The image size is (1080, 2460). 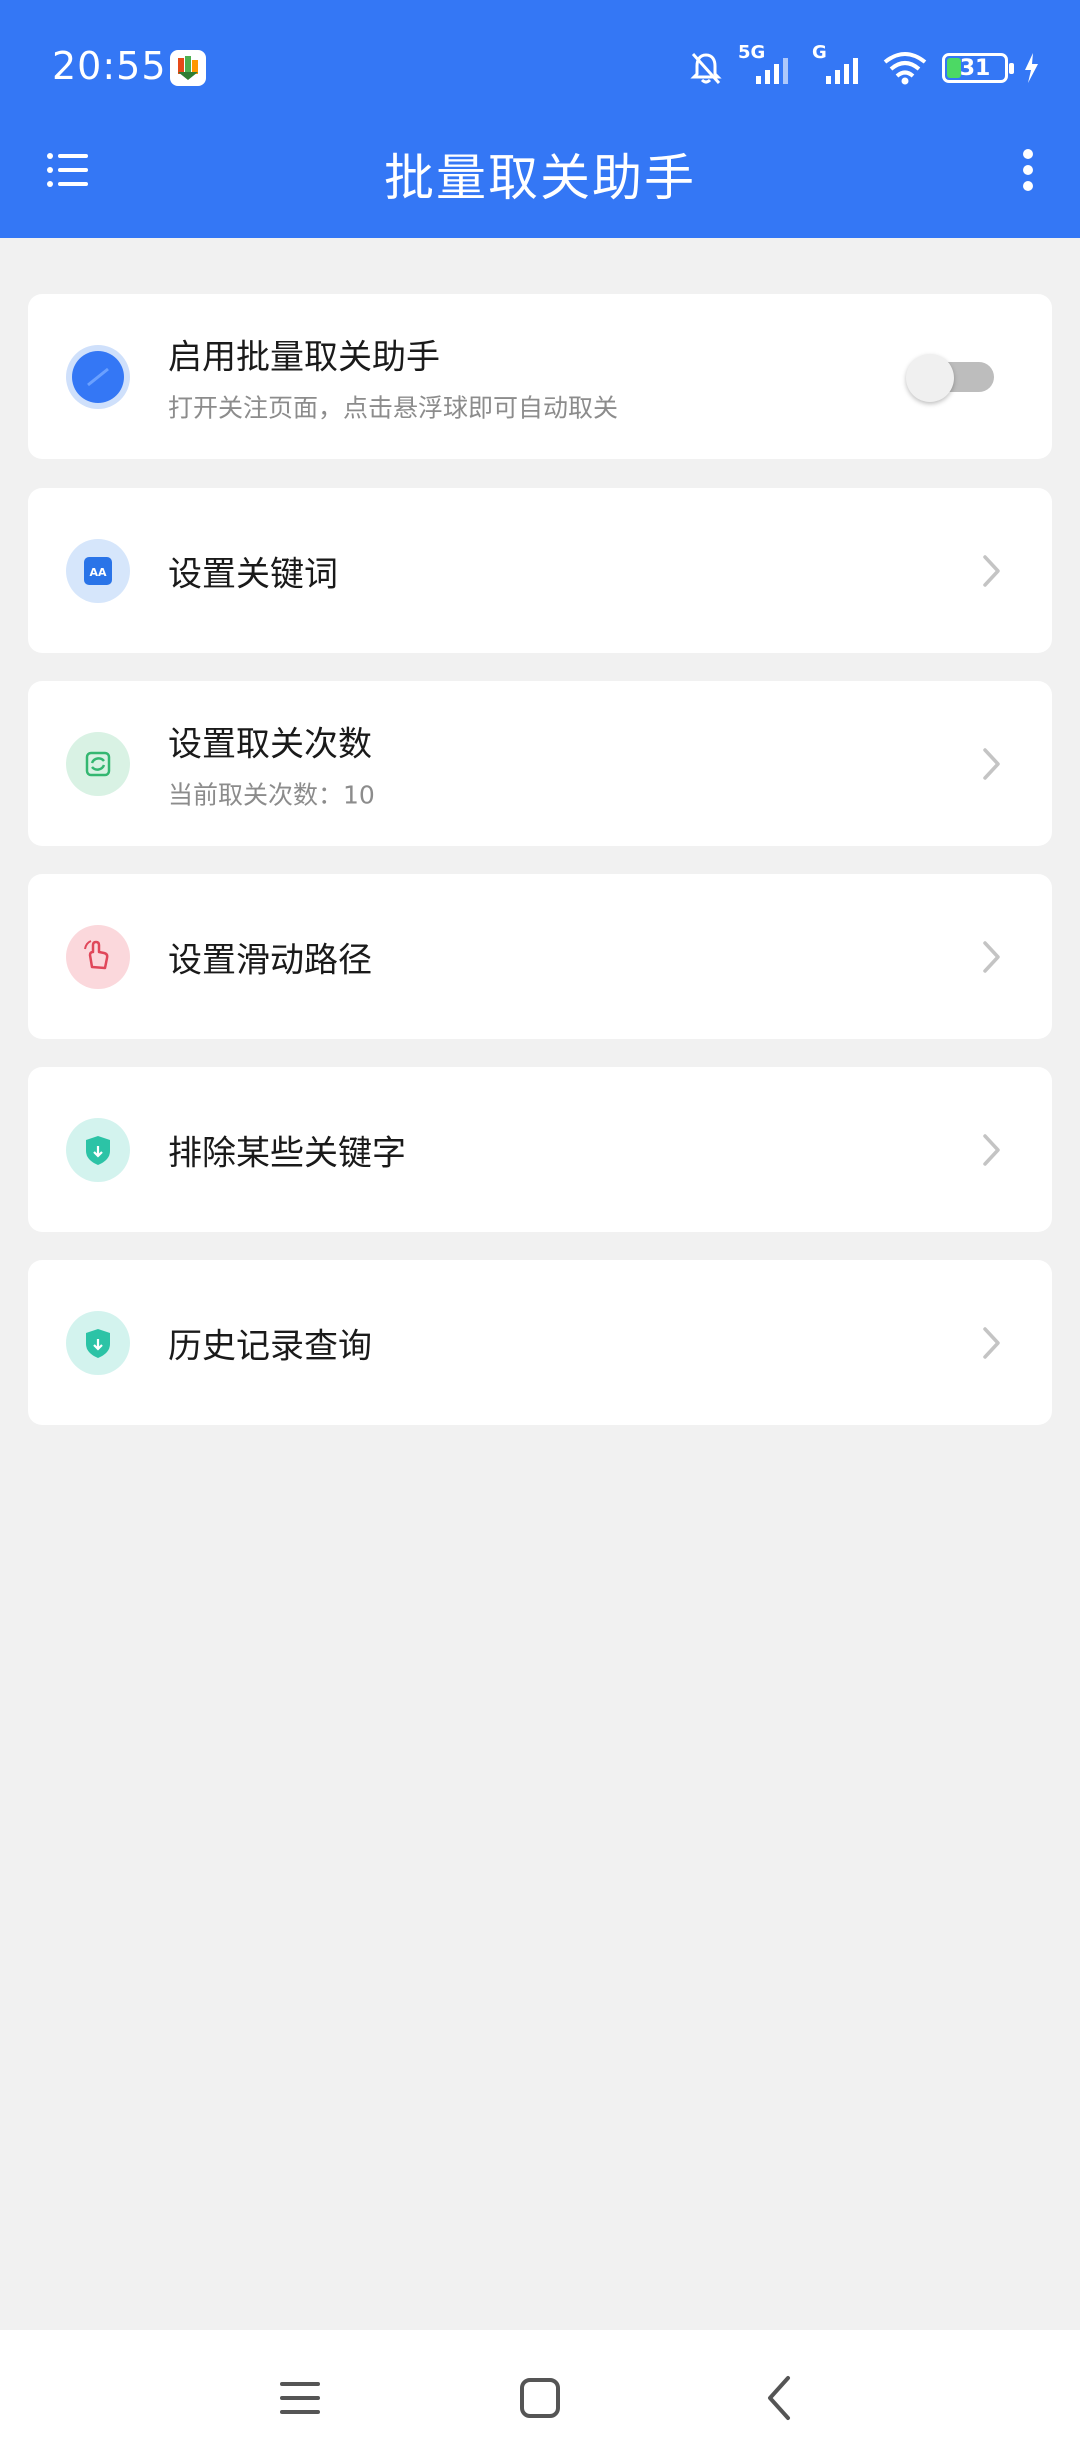 I want to click on font-size-icon: AA, so click(x=98, y=570).